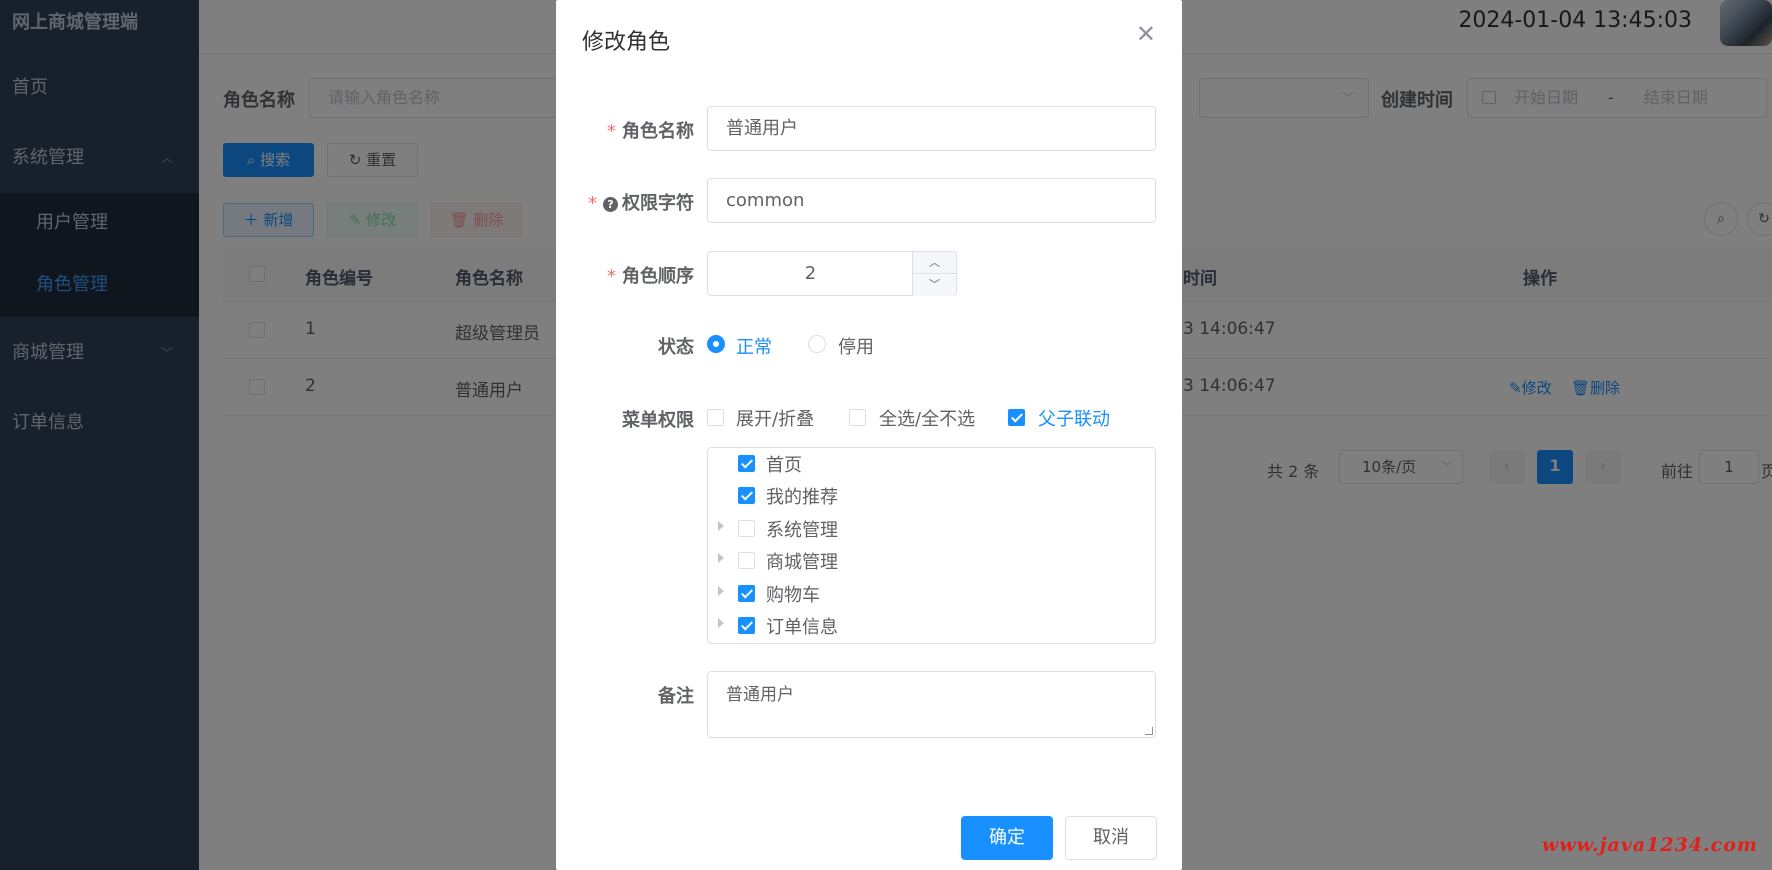 Image resolution: width=1772 pixels, height=870 pixels. What do you see at coordinates (802, 497) in the screenshot?
I see `tree-node-label: 我的推荐` at bounding box center [802, 497].